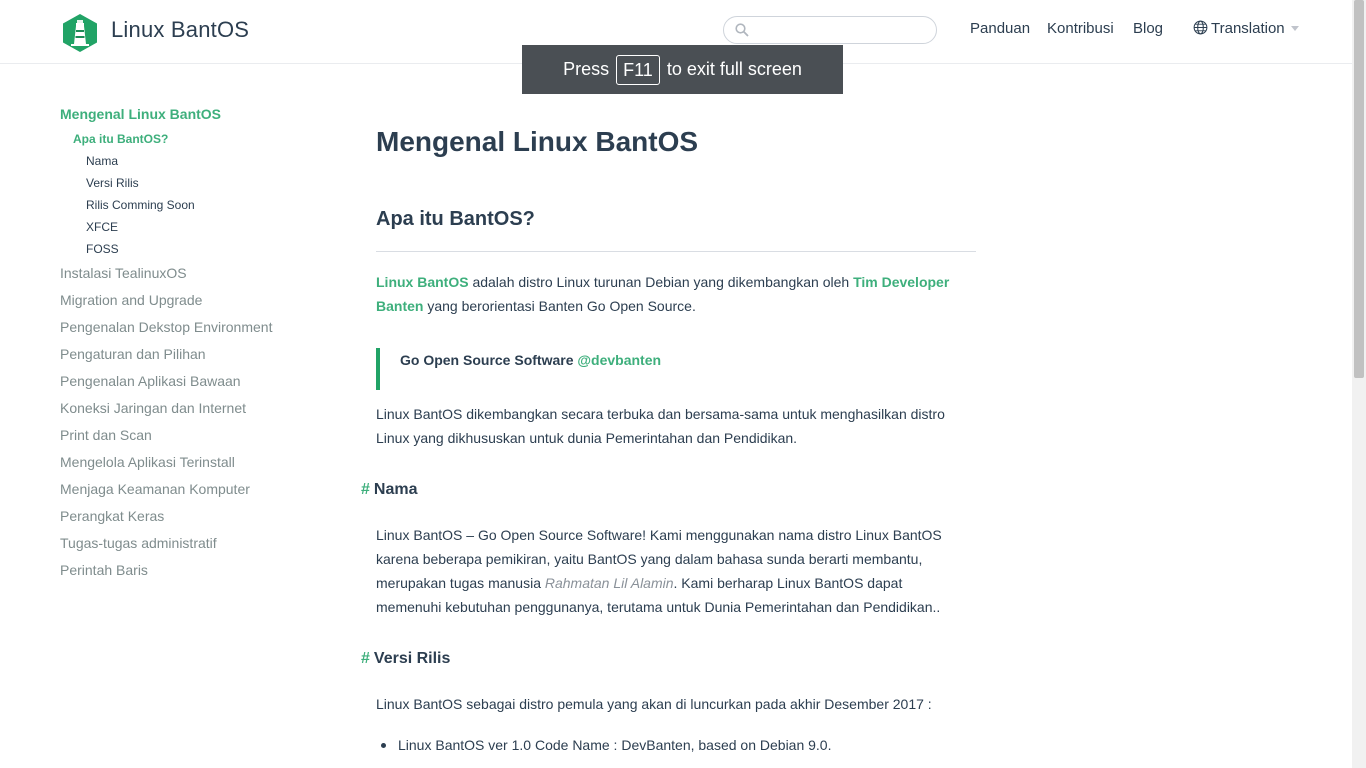 The width and height of the screenshot is (1366, 768). What do you see at coordinates (638, 69) in the screenshot?
I see `toast-key-f11: F11` at bounding box center [638, 69].